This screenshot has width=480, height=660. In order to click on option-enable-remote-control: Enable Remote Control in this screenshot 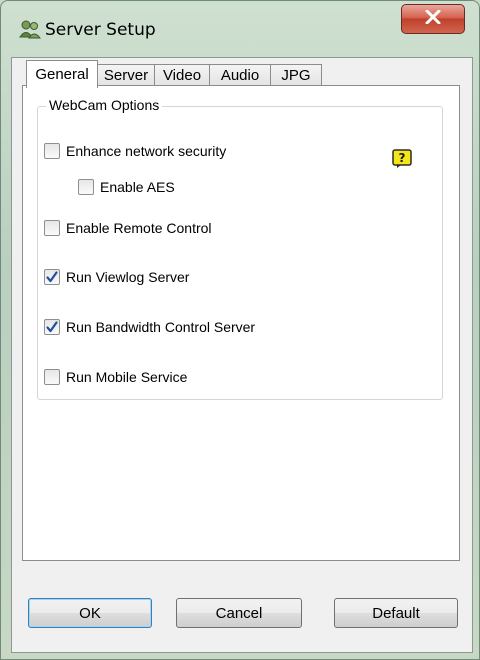, I will do `click(128, 228)`.